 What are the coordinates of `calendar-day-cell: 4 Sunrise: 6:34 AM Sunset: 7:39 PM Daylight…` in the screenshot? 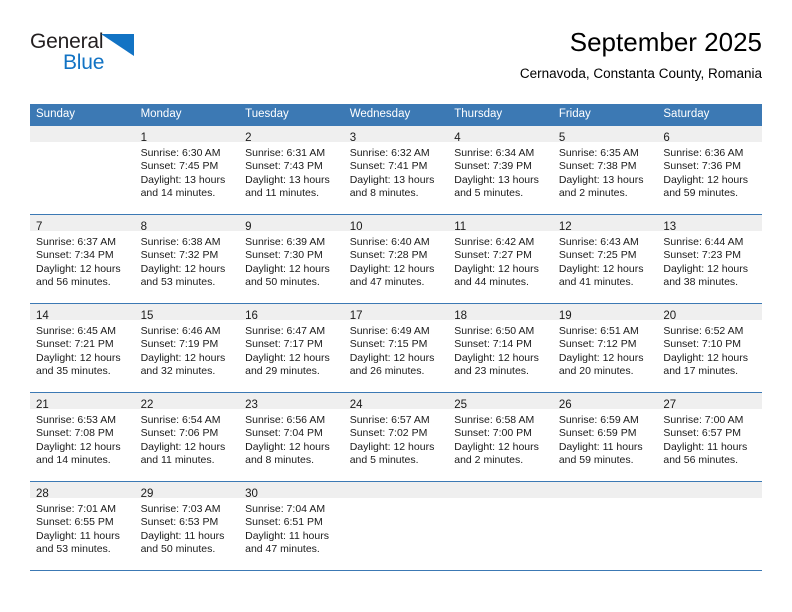 It's located at (500, 170).